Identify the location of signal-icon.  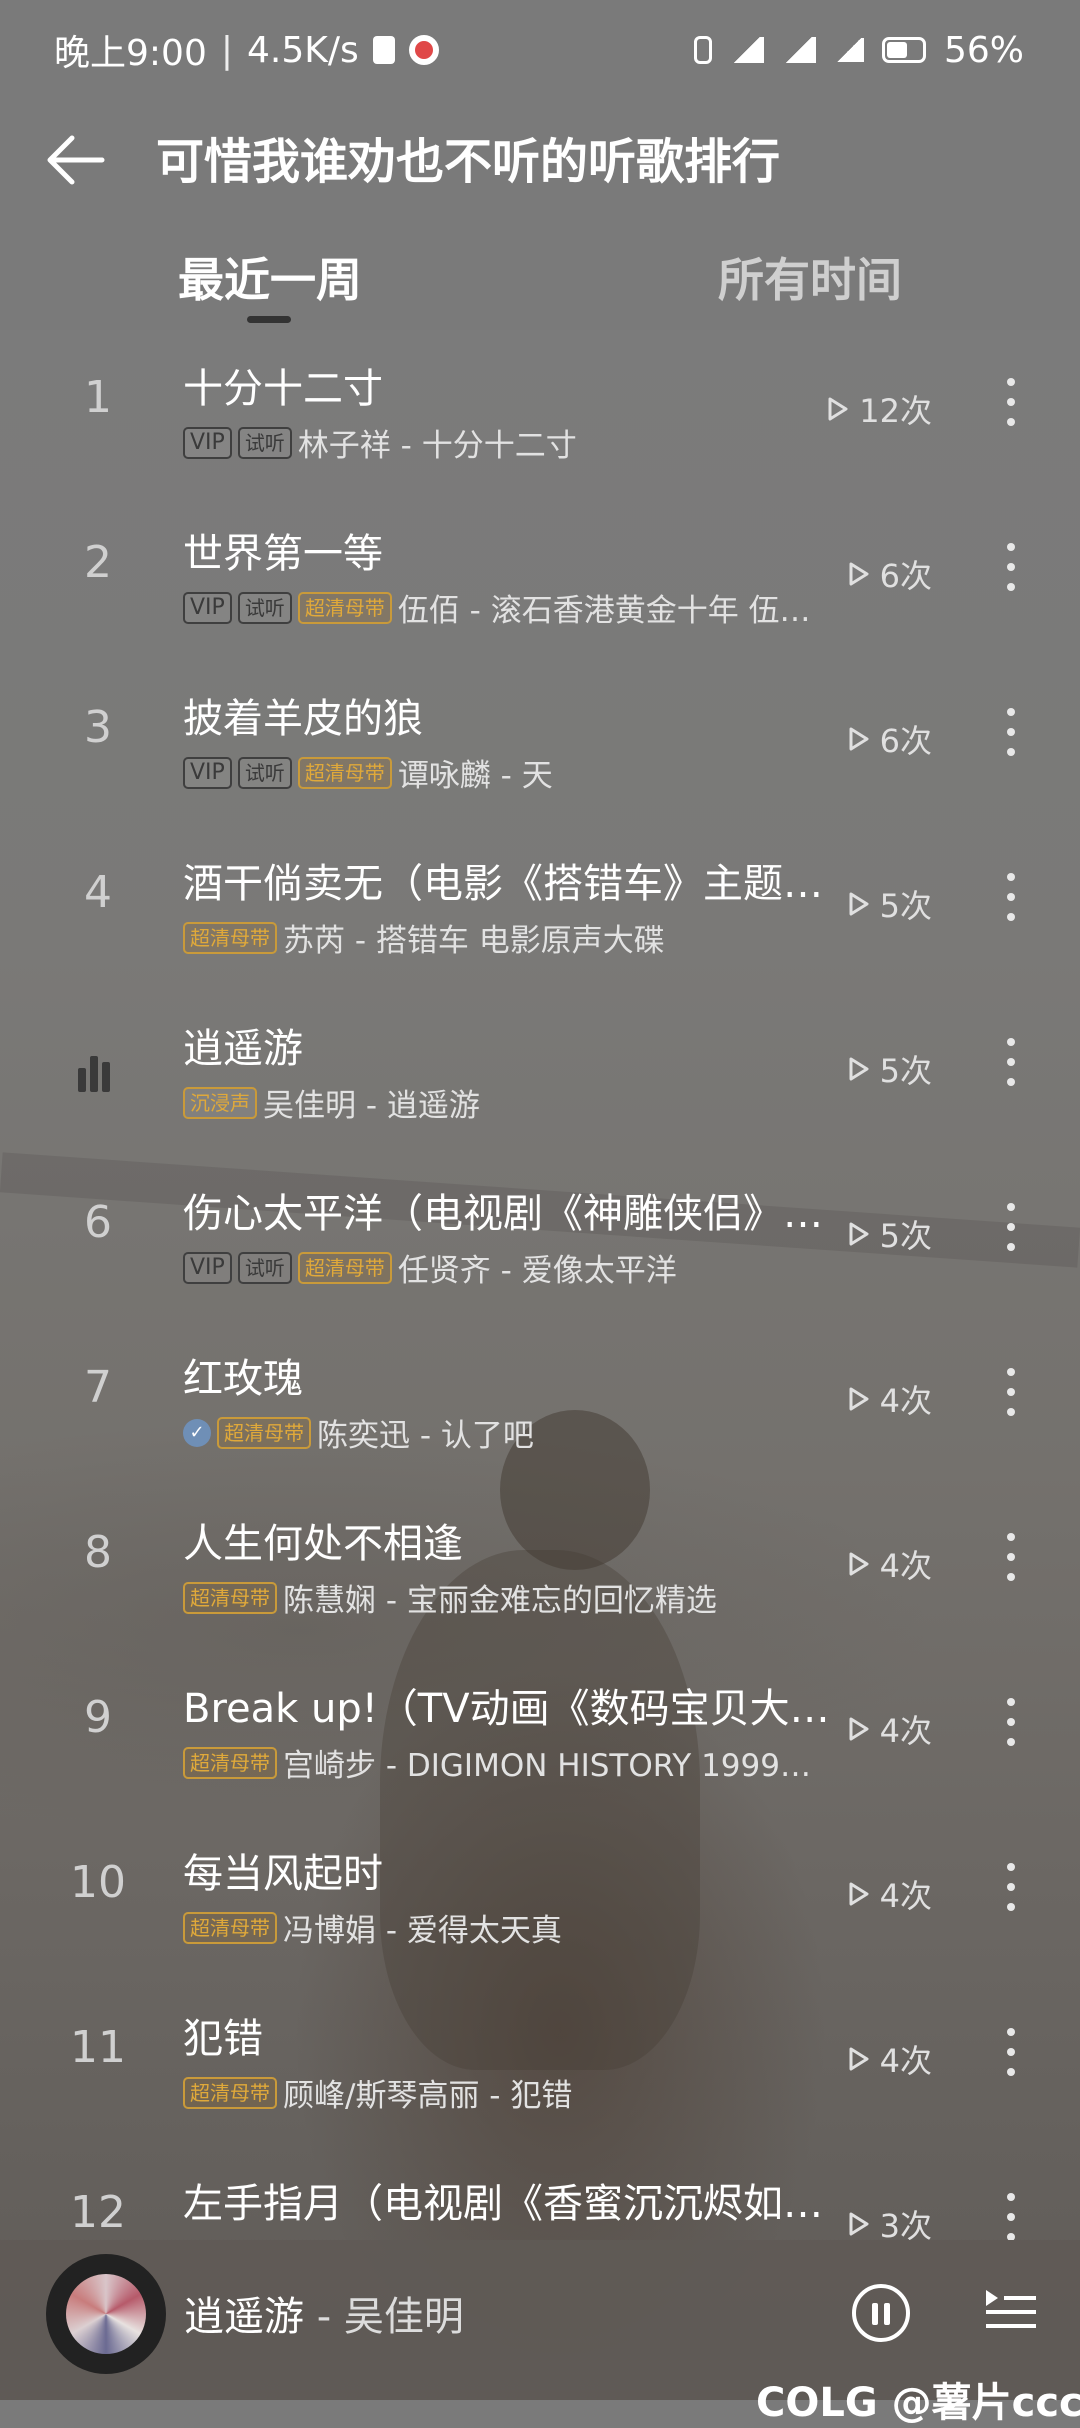
(746, 50).